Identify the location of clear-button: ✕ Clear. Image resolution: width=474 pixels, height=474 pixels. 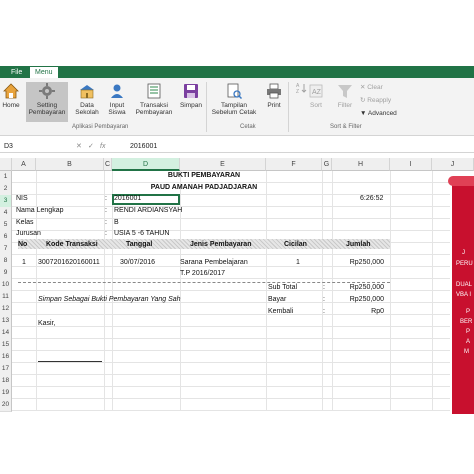
(371, 87).